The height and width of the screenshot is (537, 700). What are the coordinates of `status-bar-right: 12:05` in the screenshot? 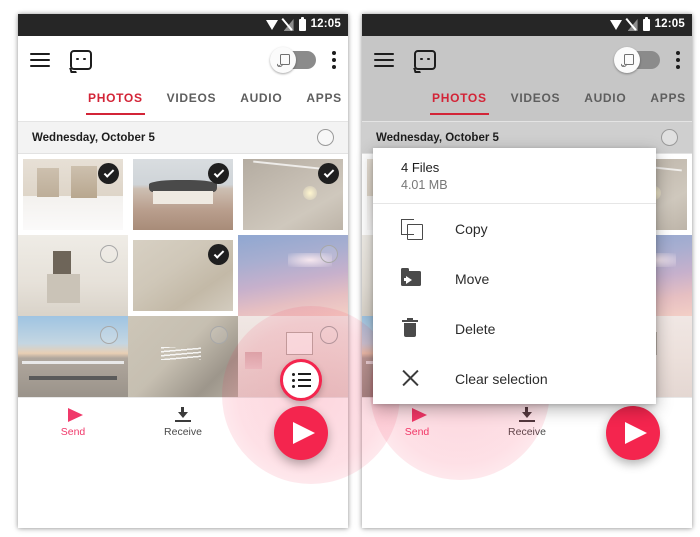 It's located at (527, 25).